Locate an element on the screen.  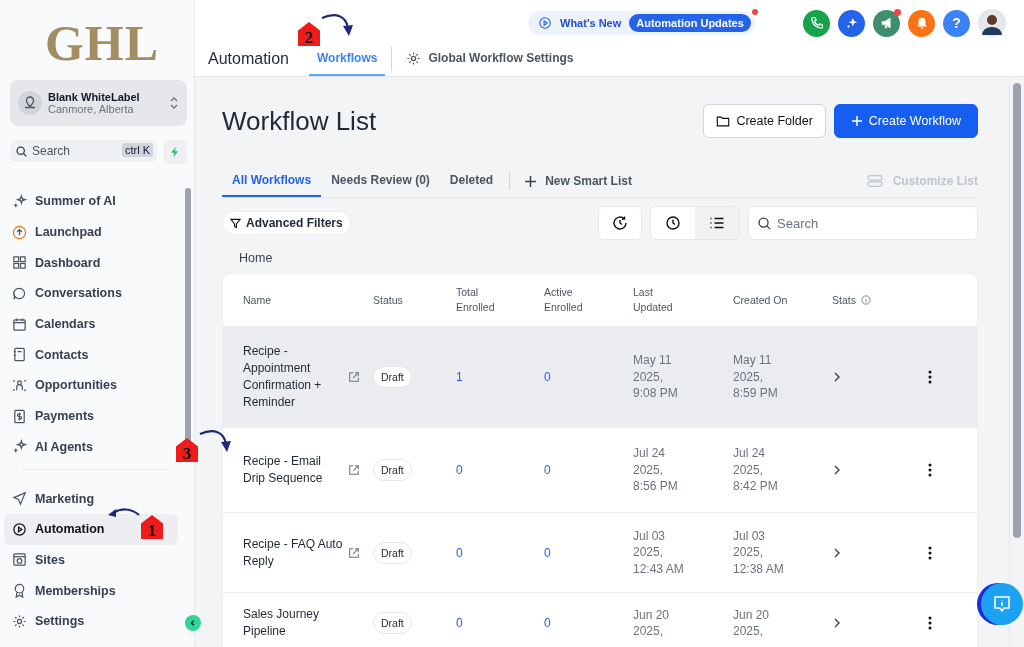
advanced-filters-button: Advanced Filters is located at coordinates (286, 223).